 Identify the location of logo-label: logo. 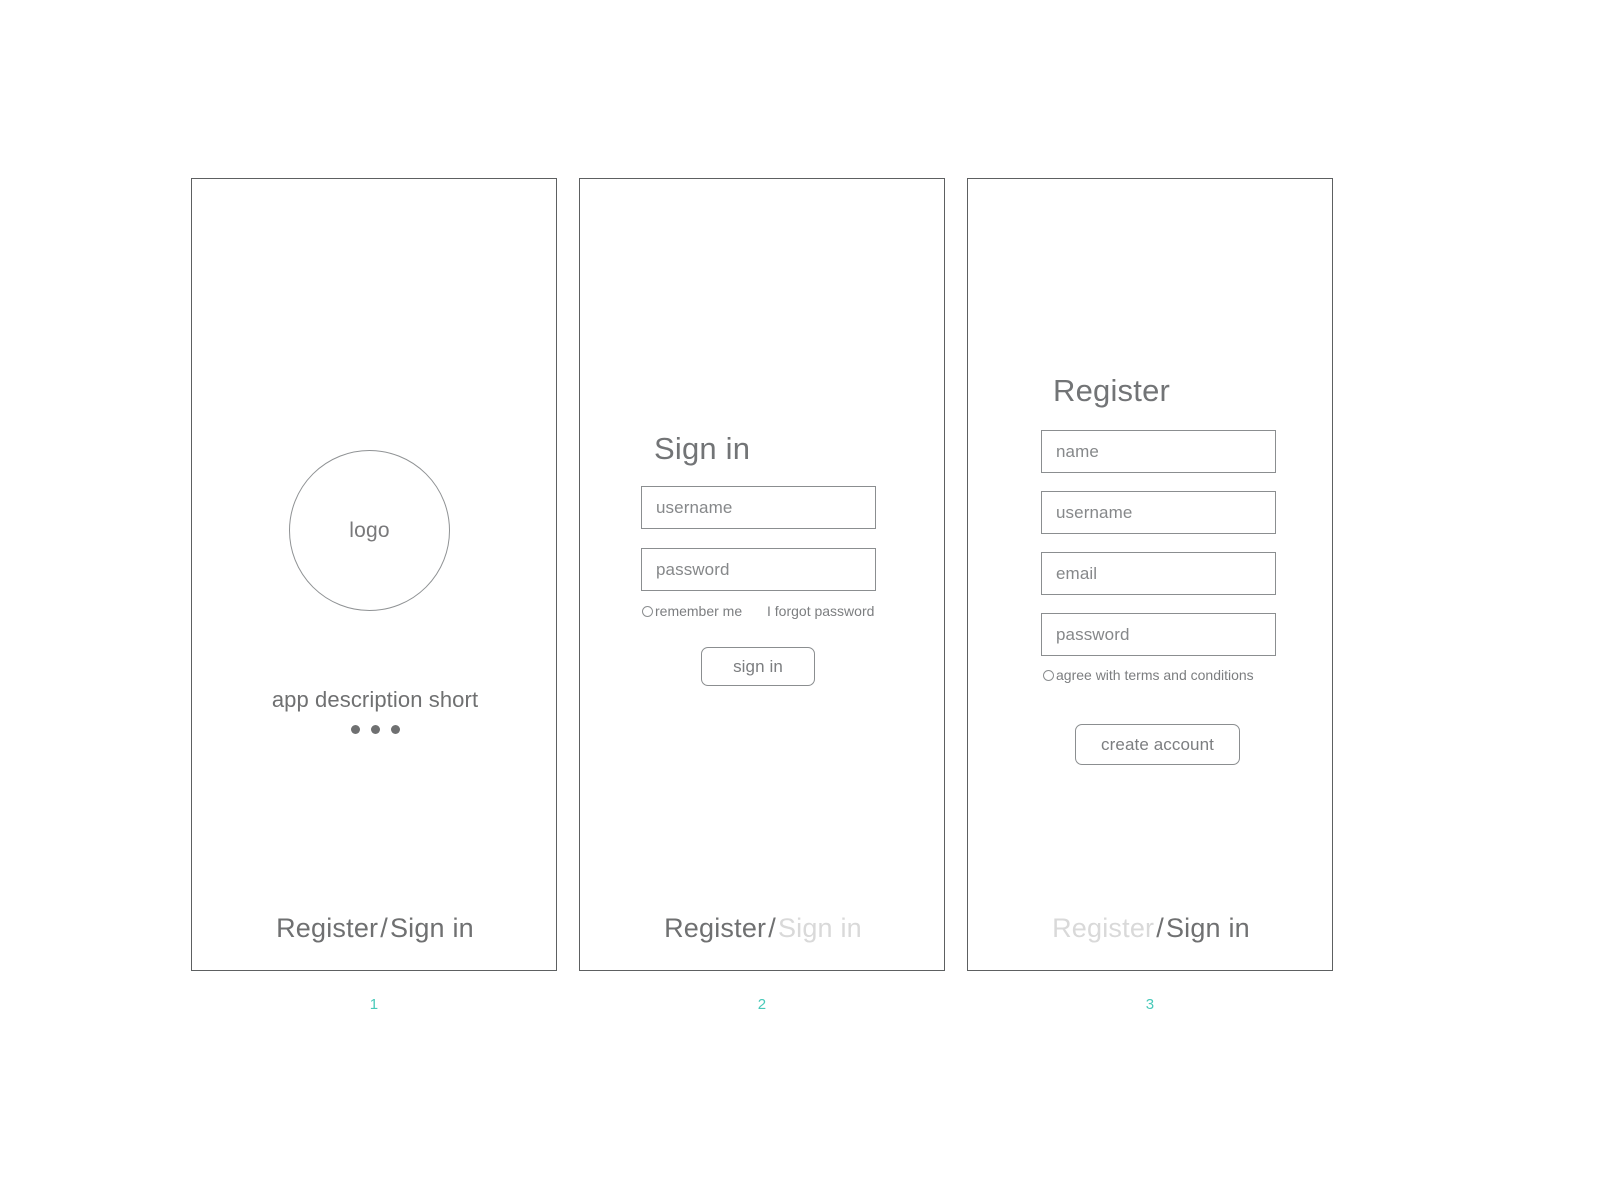
(369, 530).